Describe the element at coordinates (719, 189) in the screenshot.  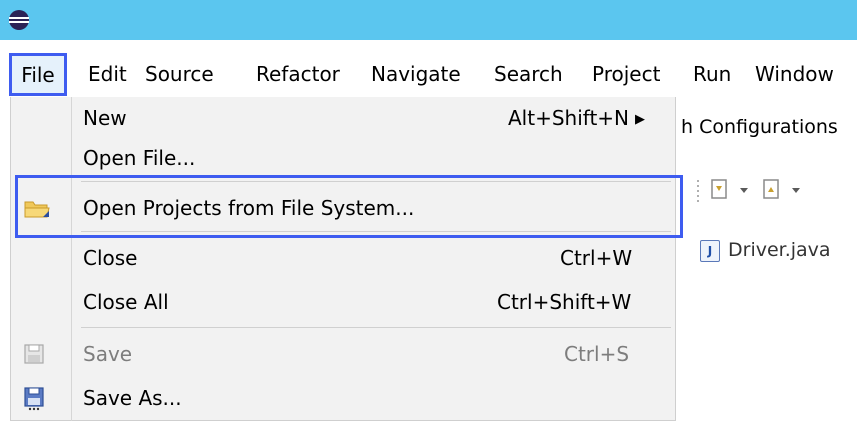
I see `next-annotation-icon` at that location.